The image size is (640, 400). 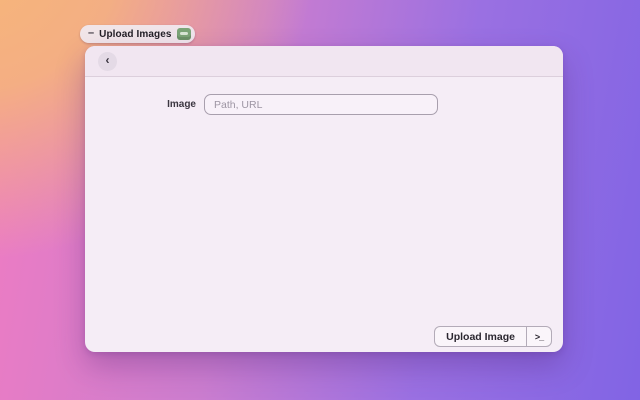 What do you see at coordinates (480, 336) in the screenshot?
I see `upload-image-button: Upload Image` at bounding box center [480, 336].